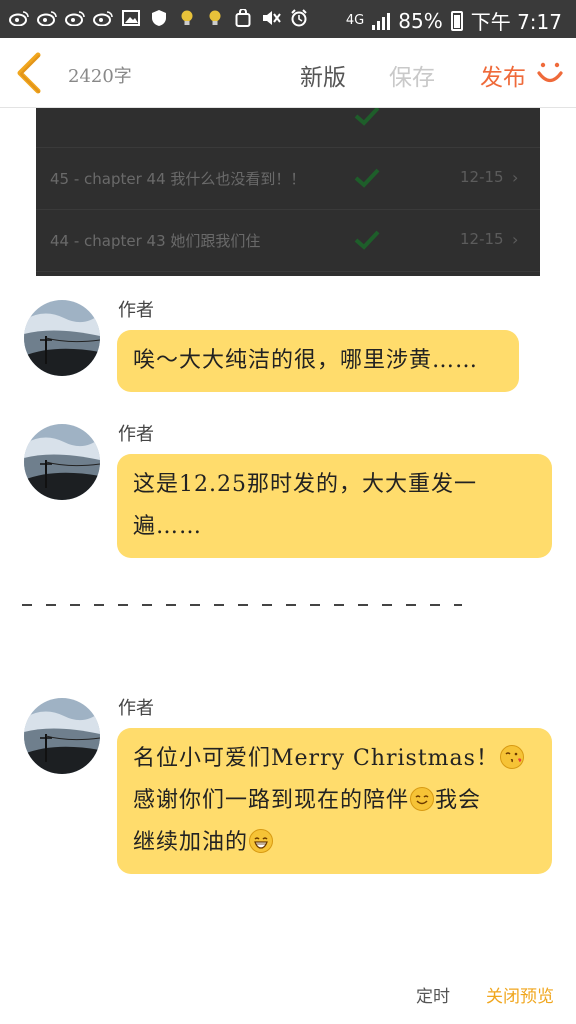  Describe the element at coordinates (323, 75) in the screenshot. I see `new-version-button: 新版` at that location.